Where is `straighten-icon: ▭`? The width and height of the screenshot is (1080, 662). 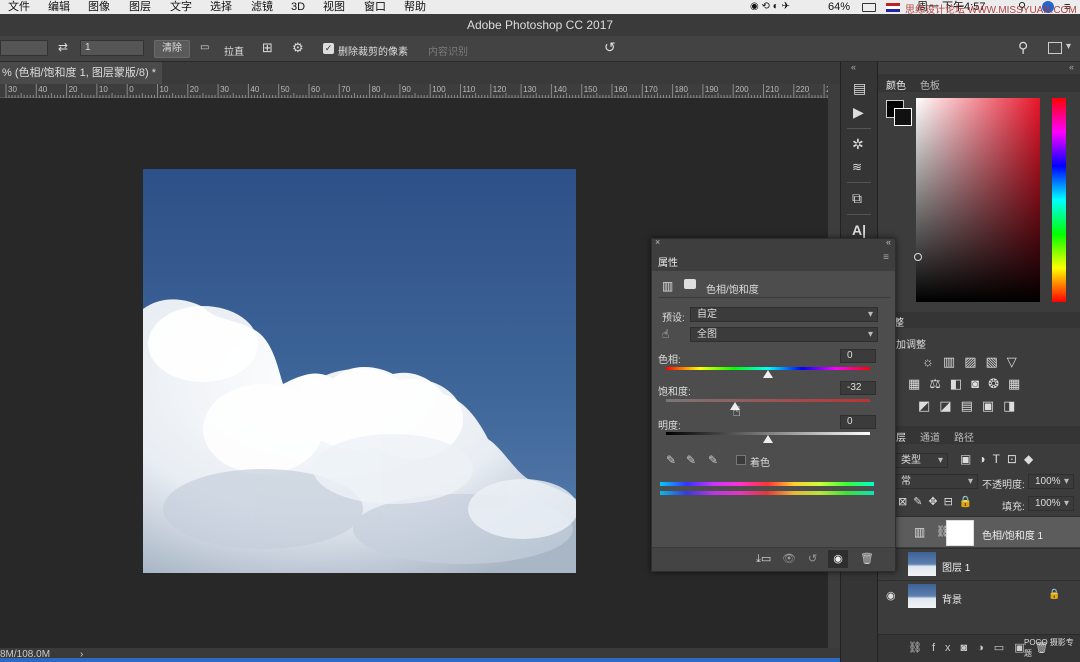
straighten-icon: ▭ is located at coordinates (204, 47).